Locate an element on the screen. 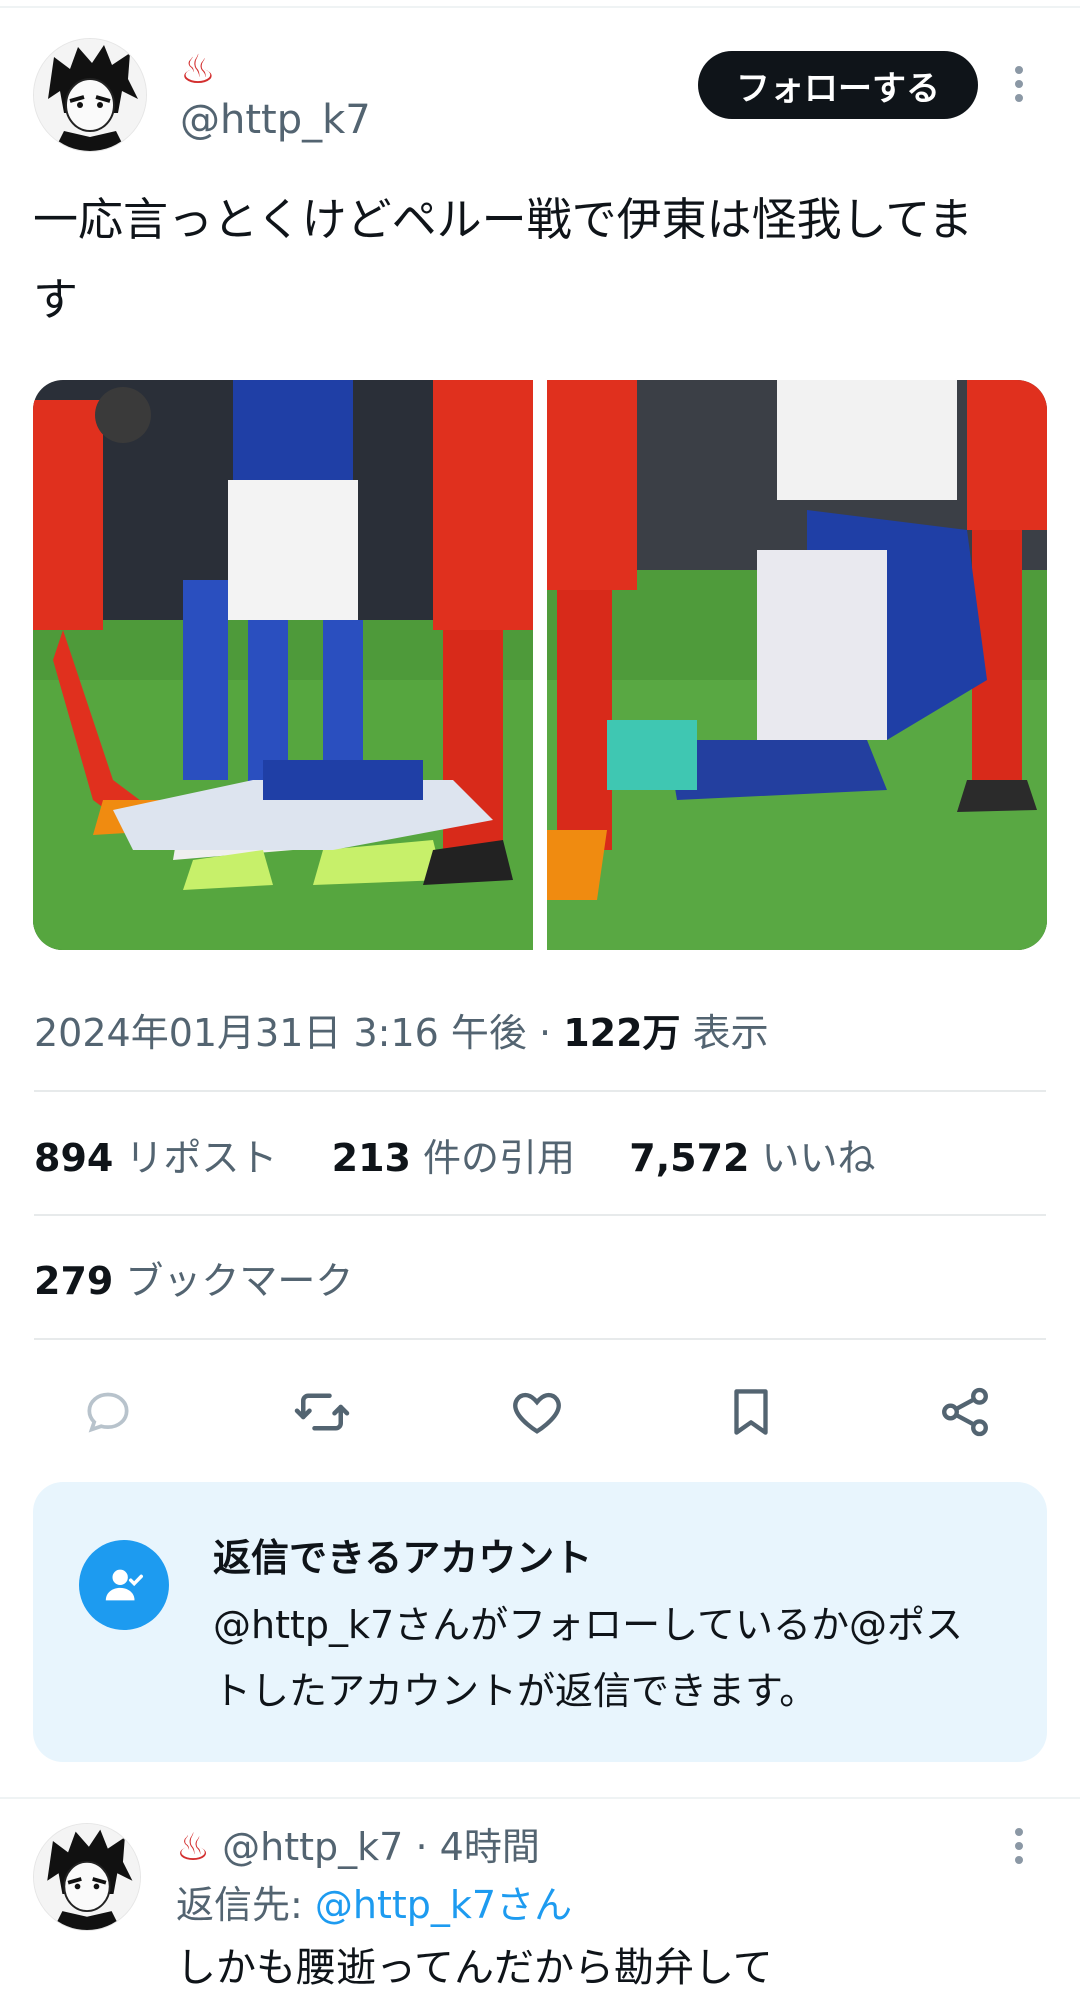 This screenshot has width=1080, height=2003. photo-right is located at coordinates (797, 665).